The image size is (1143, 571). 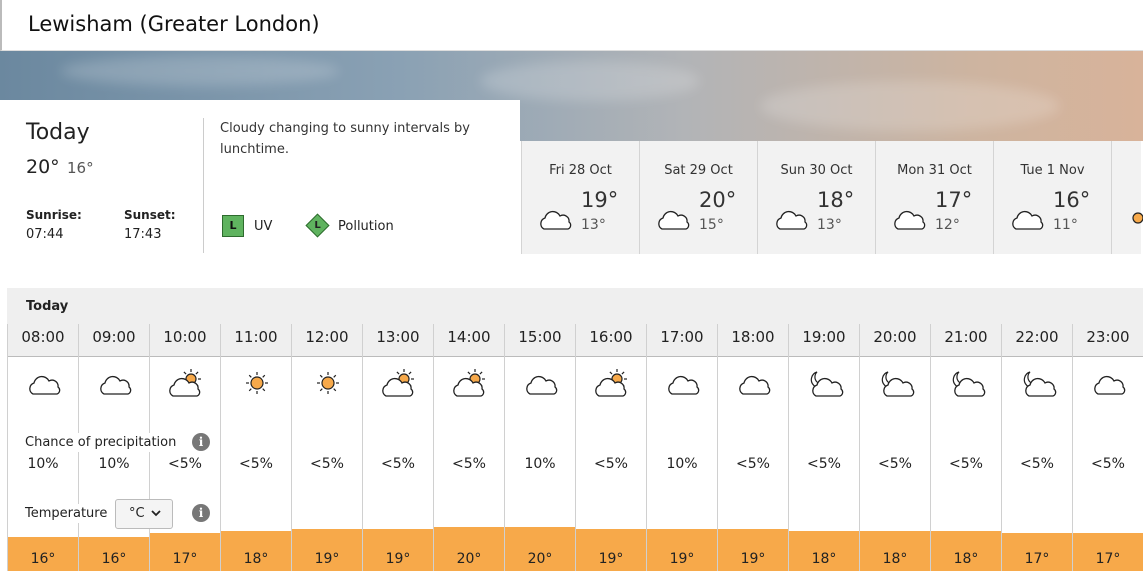 I want to click on day-name: Sun 30 Oct, so click(x=816, y=170).